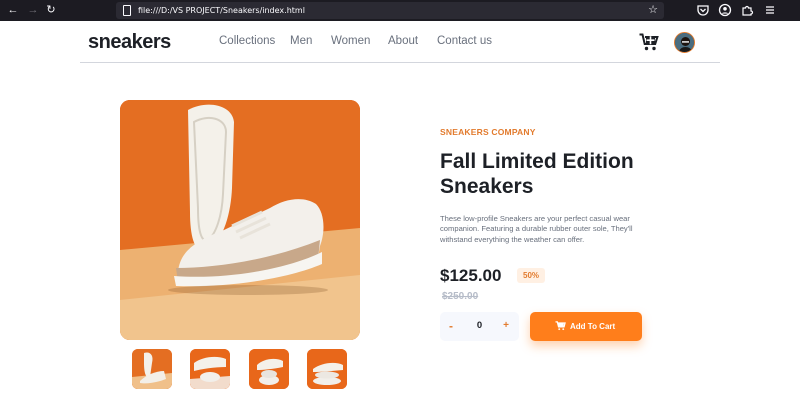 The image size is (800, 402). Describe the element at coordinates (51, 10) in the screenshot. I see `reload-icon: ↻` at that location.